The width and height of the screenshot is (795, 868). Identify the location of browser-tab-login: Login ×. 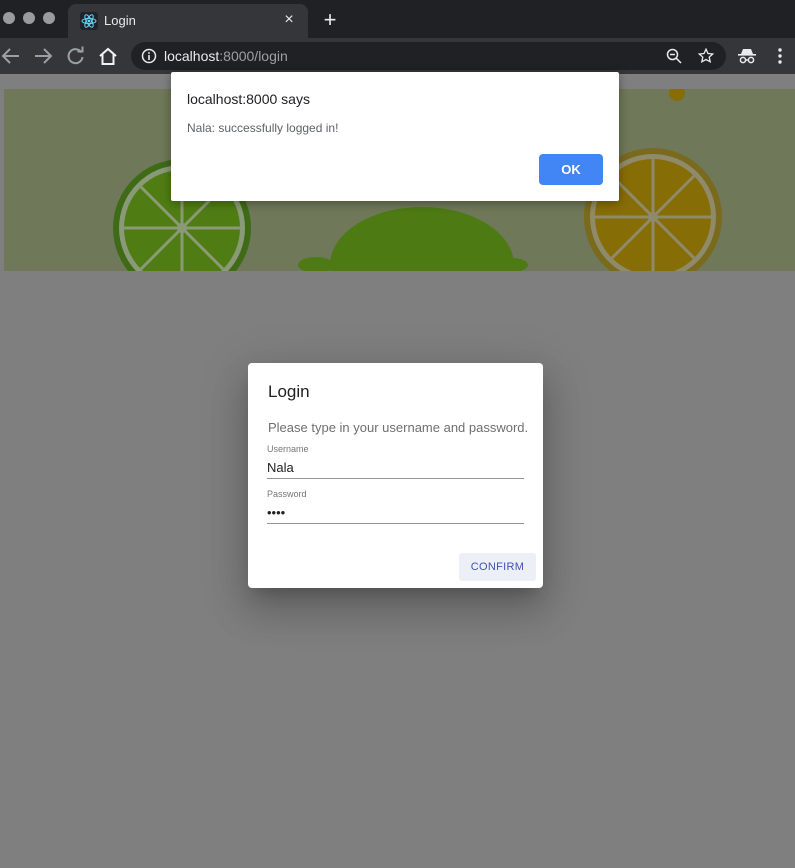
(188, 21).